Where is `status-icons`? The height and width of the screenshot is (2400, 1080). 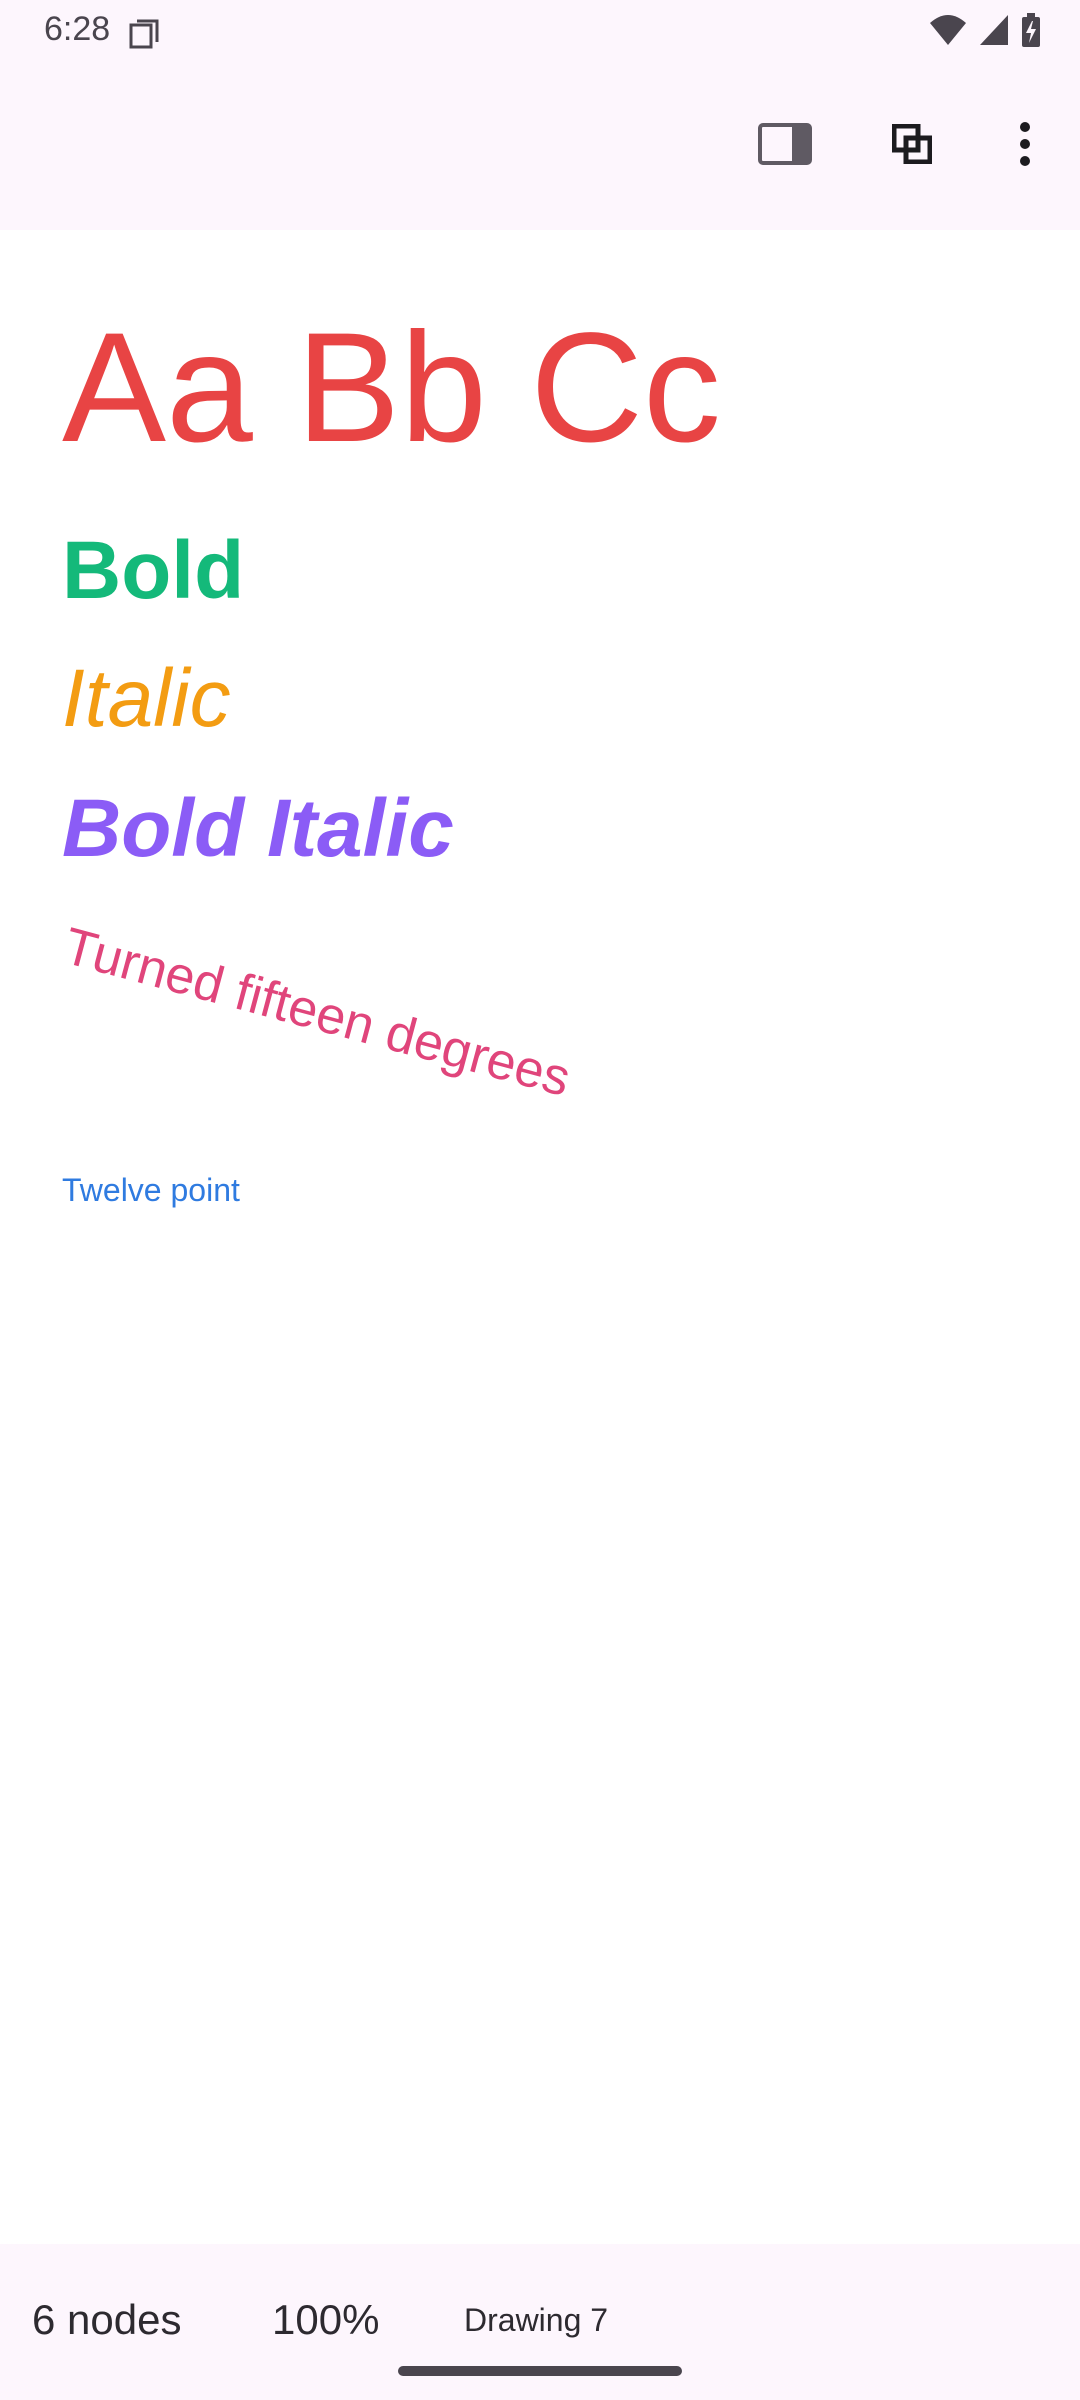 status-icons is located at coordinates (985, 32).